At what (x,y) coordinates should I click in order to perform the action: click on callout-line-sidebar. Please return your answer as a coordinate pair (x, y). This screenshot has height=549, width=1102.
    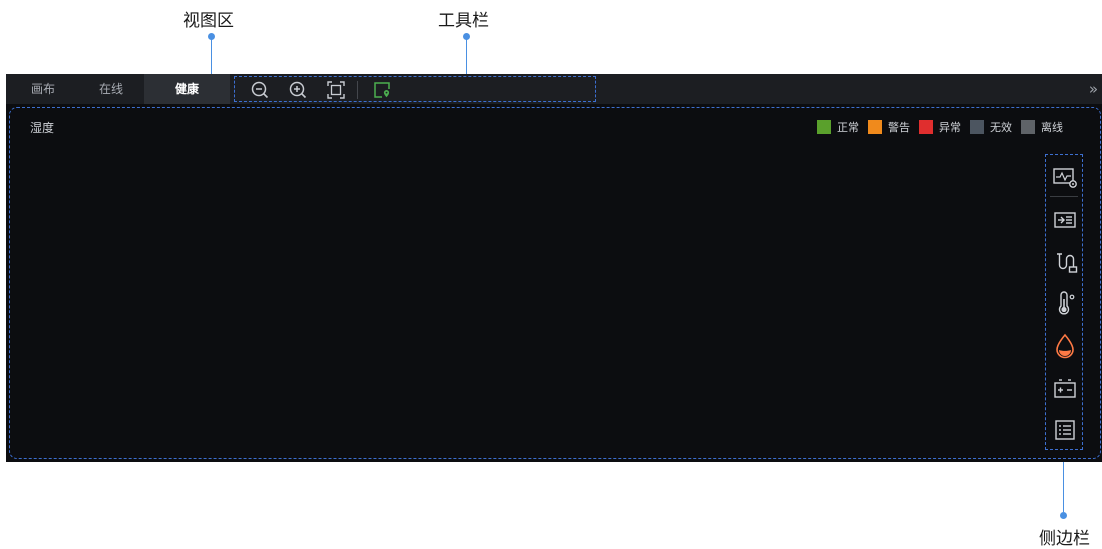
    Looking at the image, I should click on (1063, 484).